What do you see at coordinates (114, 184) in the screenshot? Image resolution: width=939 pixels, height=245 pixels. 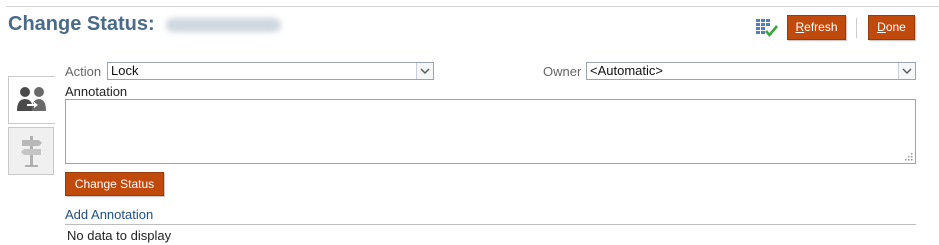 I see `change-status-button: Change Status` at bounding box center [114, 184].